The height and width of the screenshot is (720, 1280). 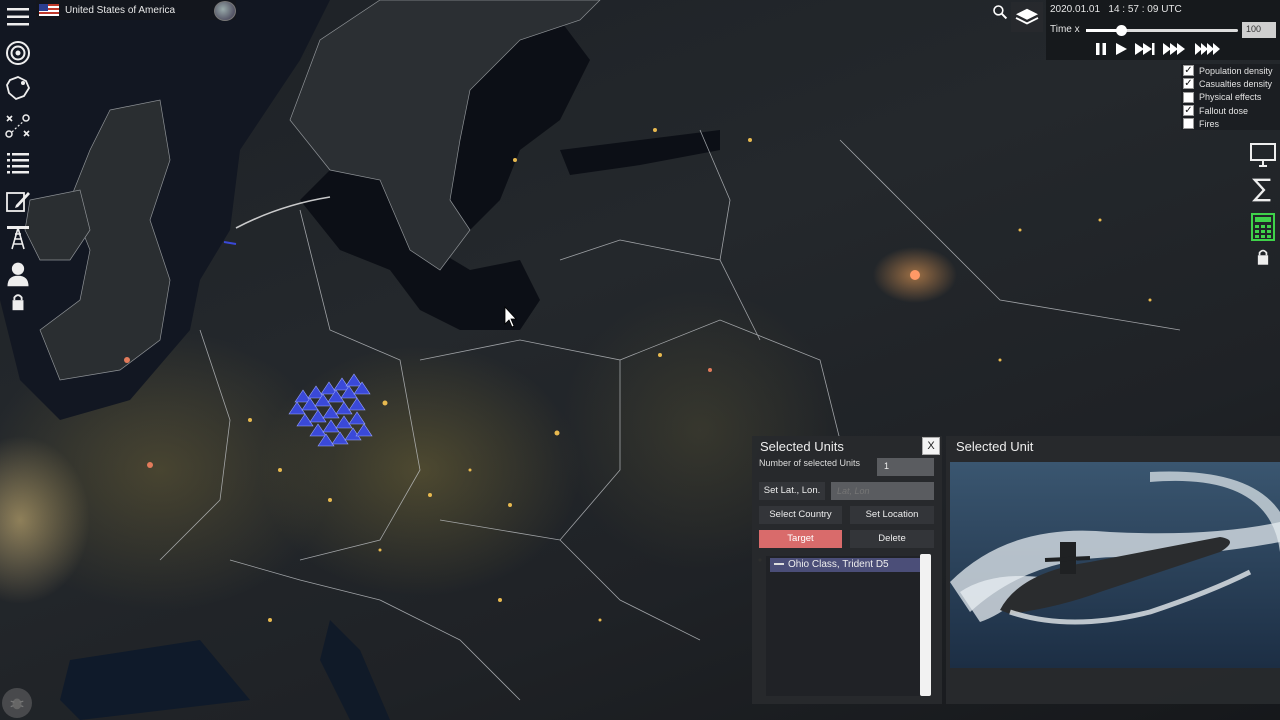 I want to click on calculator-icon, so click(x=1263, y=227).